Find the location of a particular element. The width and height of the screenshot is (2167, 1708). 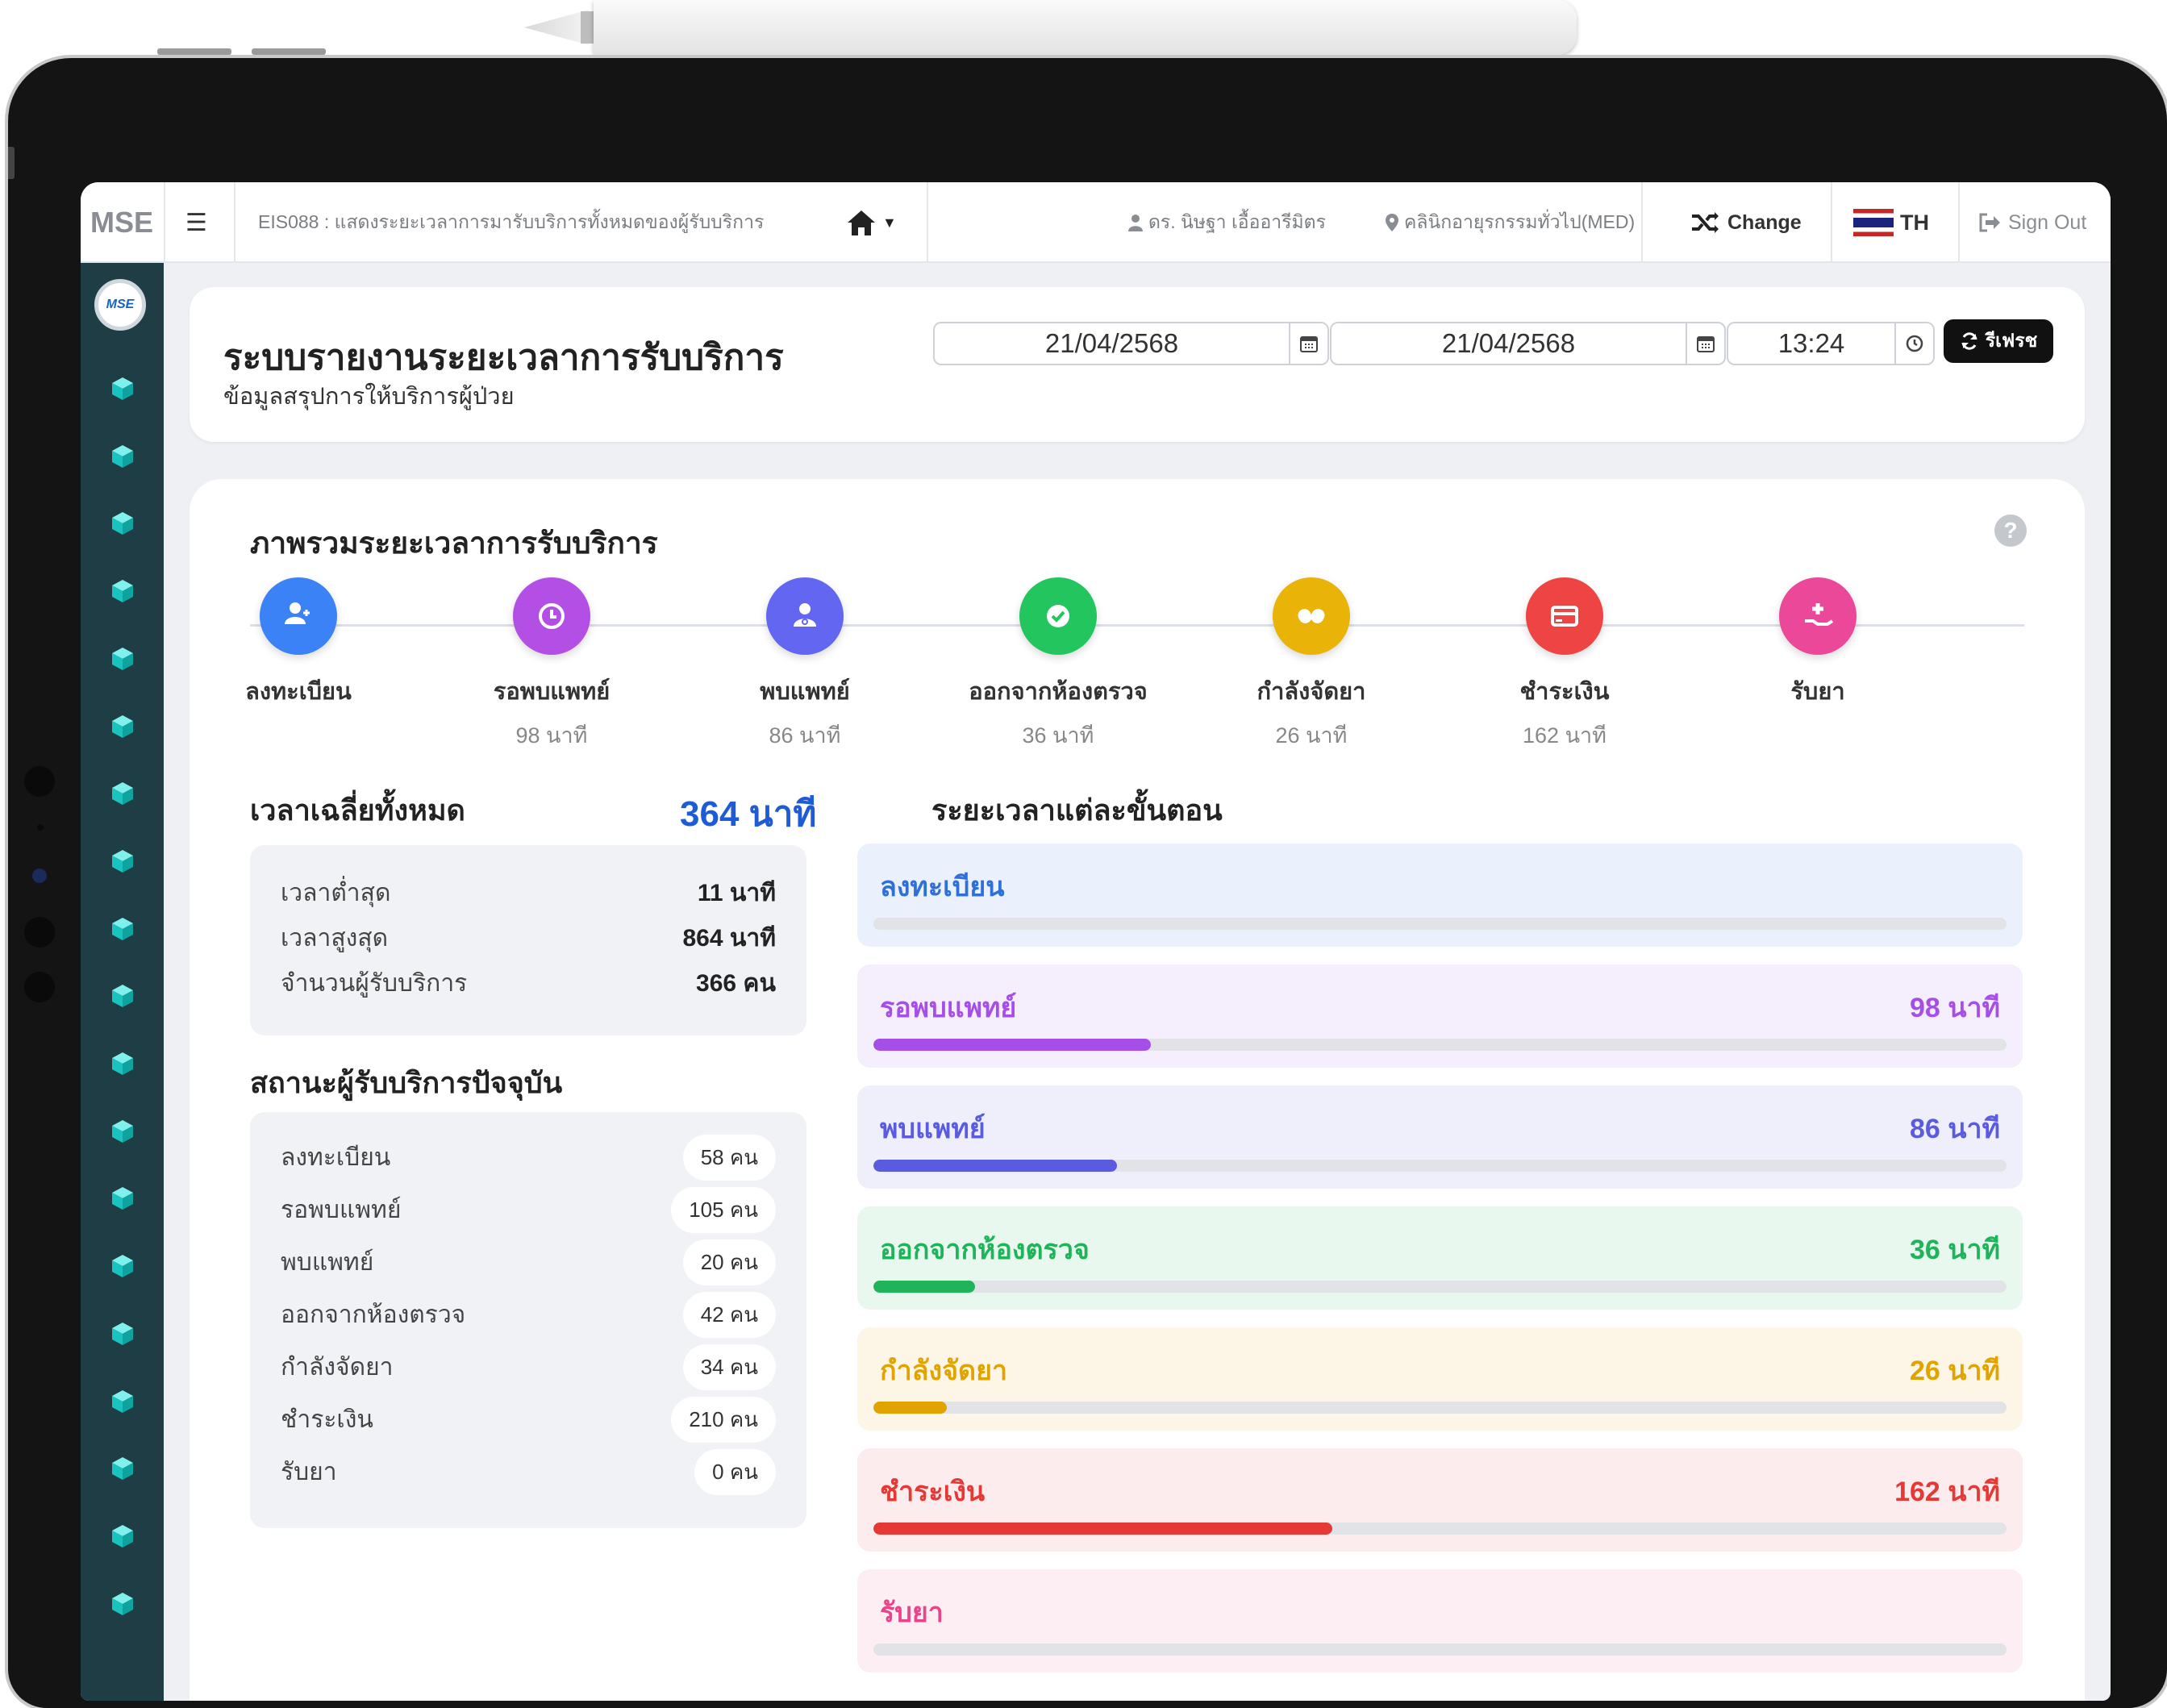

sidebar: MSE is located at coordinates (122, 982).